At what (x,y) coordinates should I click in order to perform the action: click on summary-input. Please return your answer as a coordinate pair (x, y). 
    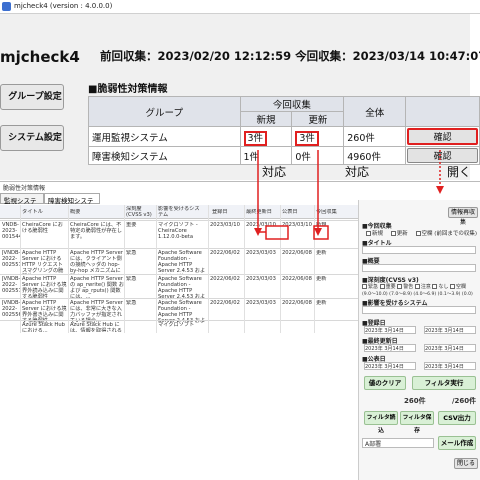
    Looking at the image, I should click on (419, 268).